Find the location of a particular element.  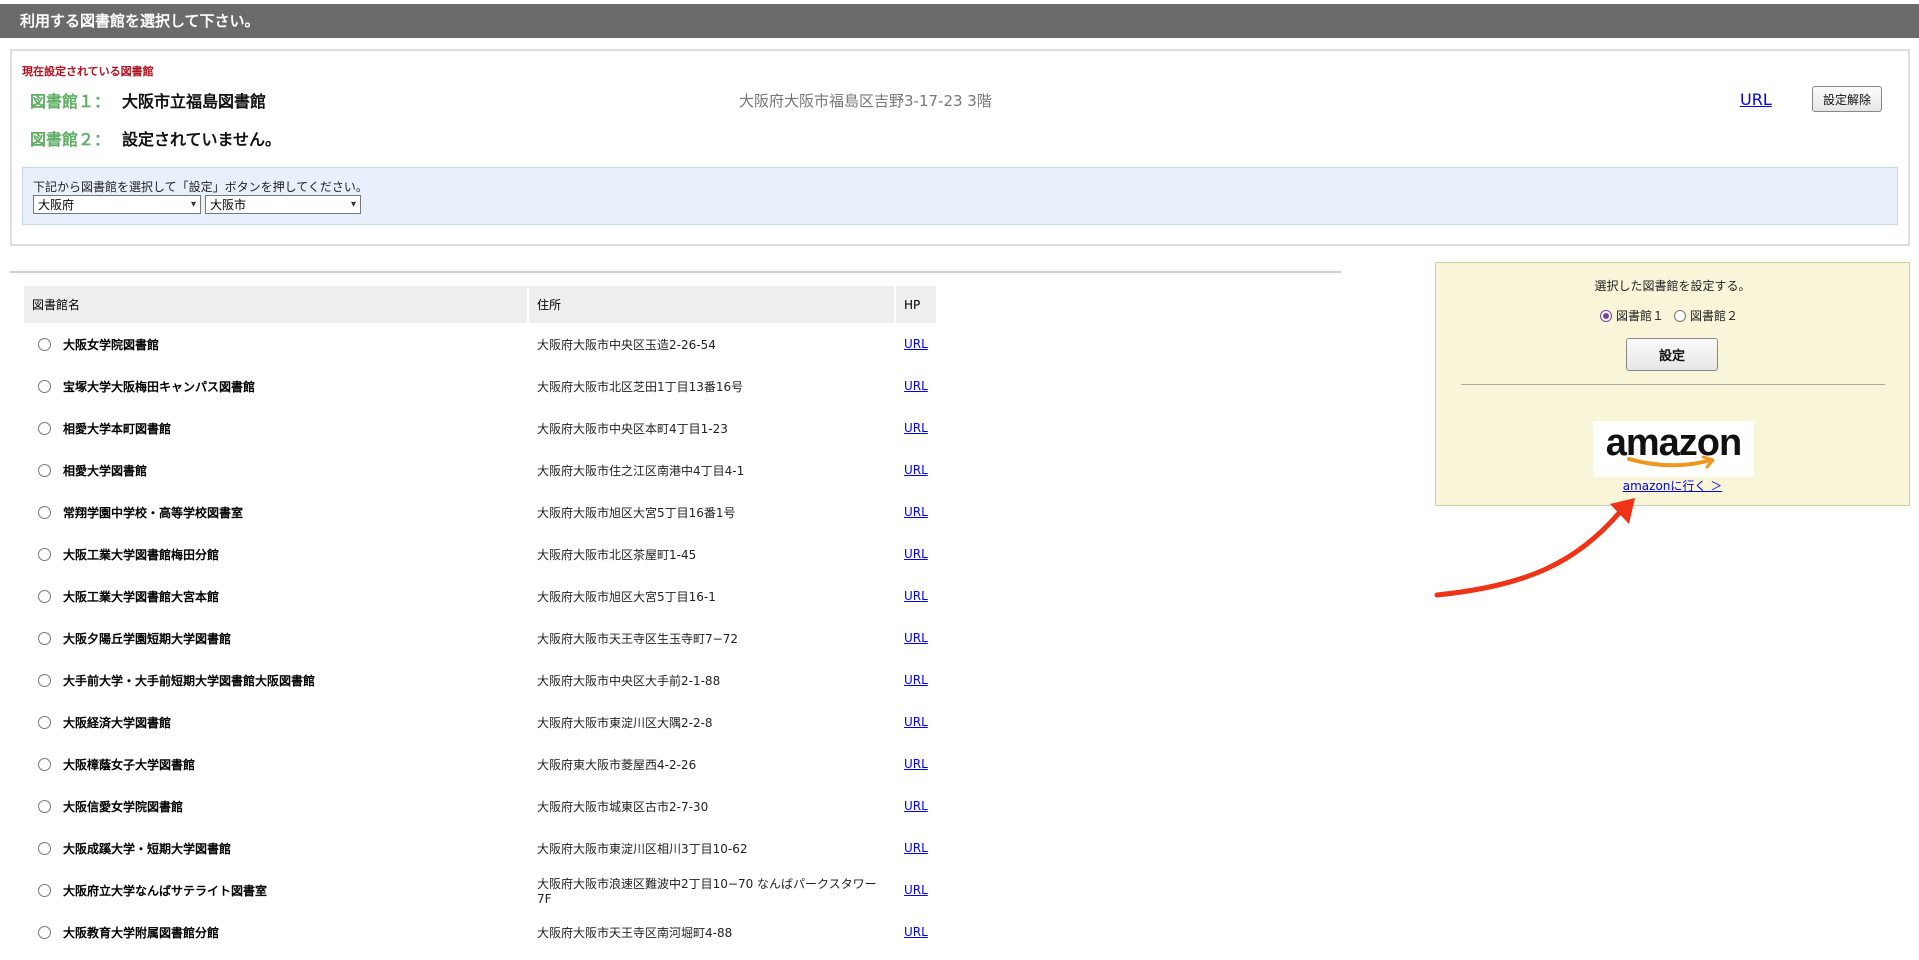

library1-address: 大阪府大阪市福島区吉野3-17-23 3階 is located at coordinates (865, 101).